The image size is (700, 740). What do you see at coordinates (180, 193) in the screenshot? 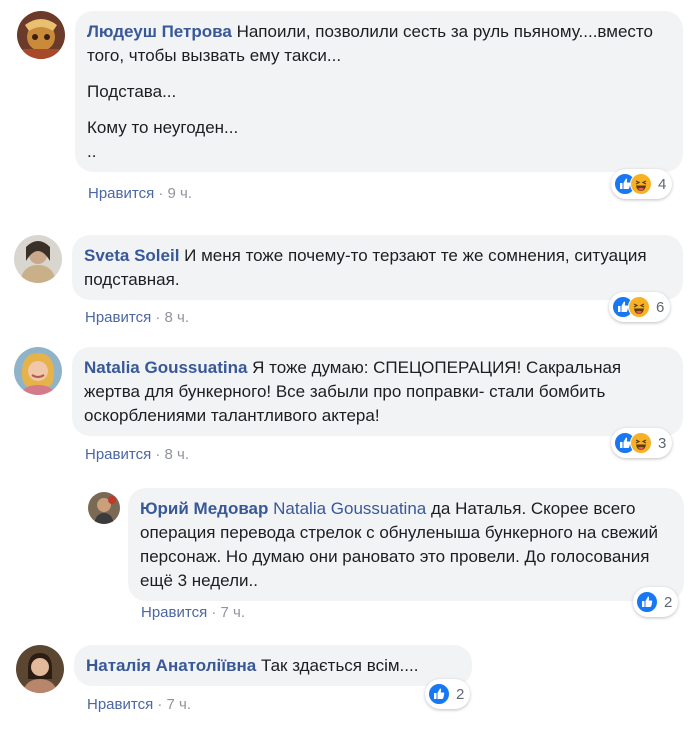
I see `comment-time: 9 ч.` at bounding box center [180, 193].